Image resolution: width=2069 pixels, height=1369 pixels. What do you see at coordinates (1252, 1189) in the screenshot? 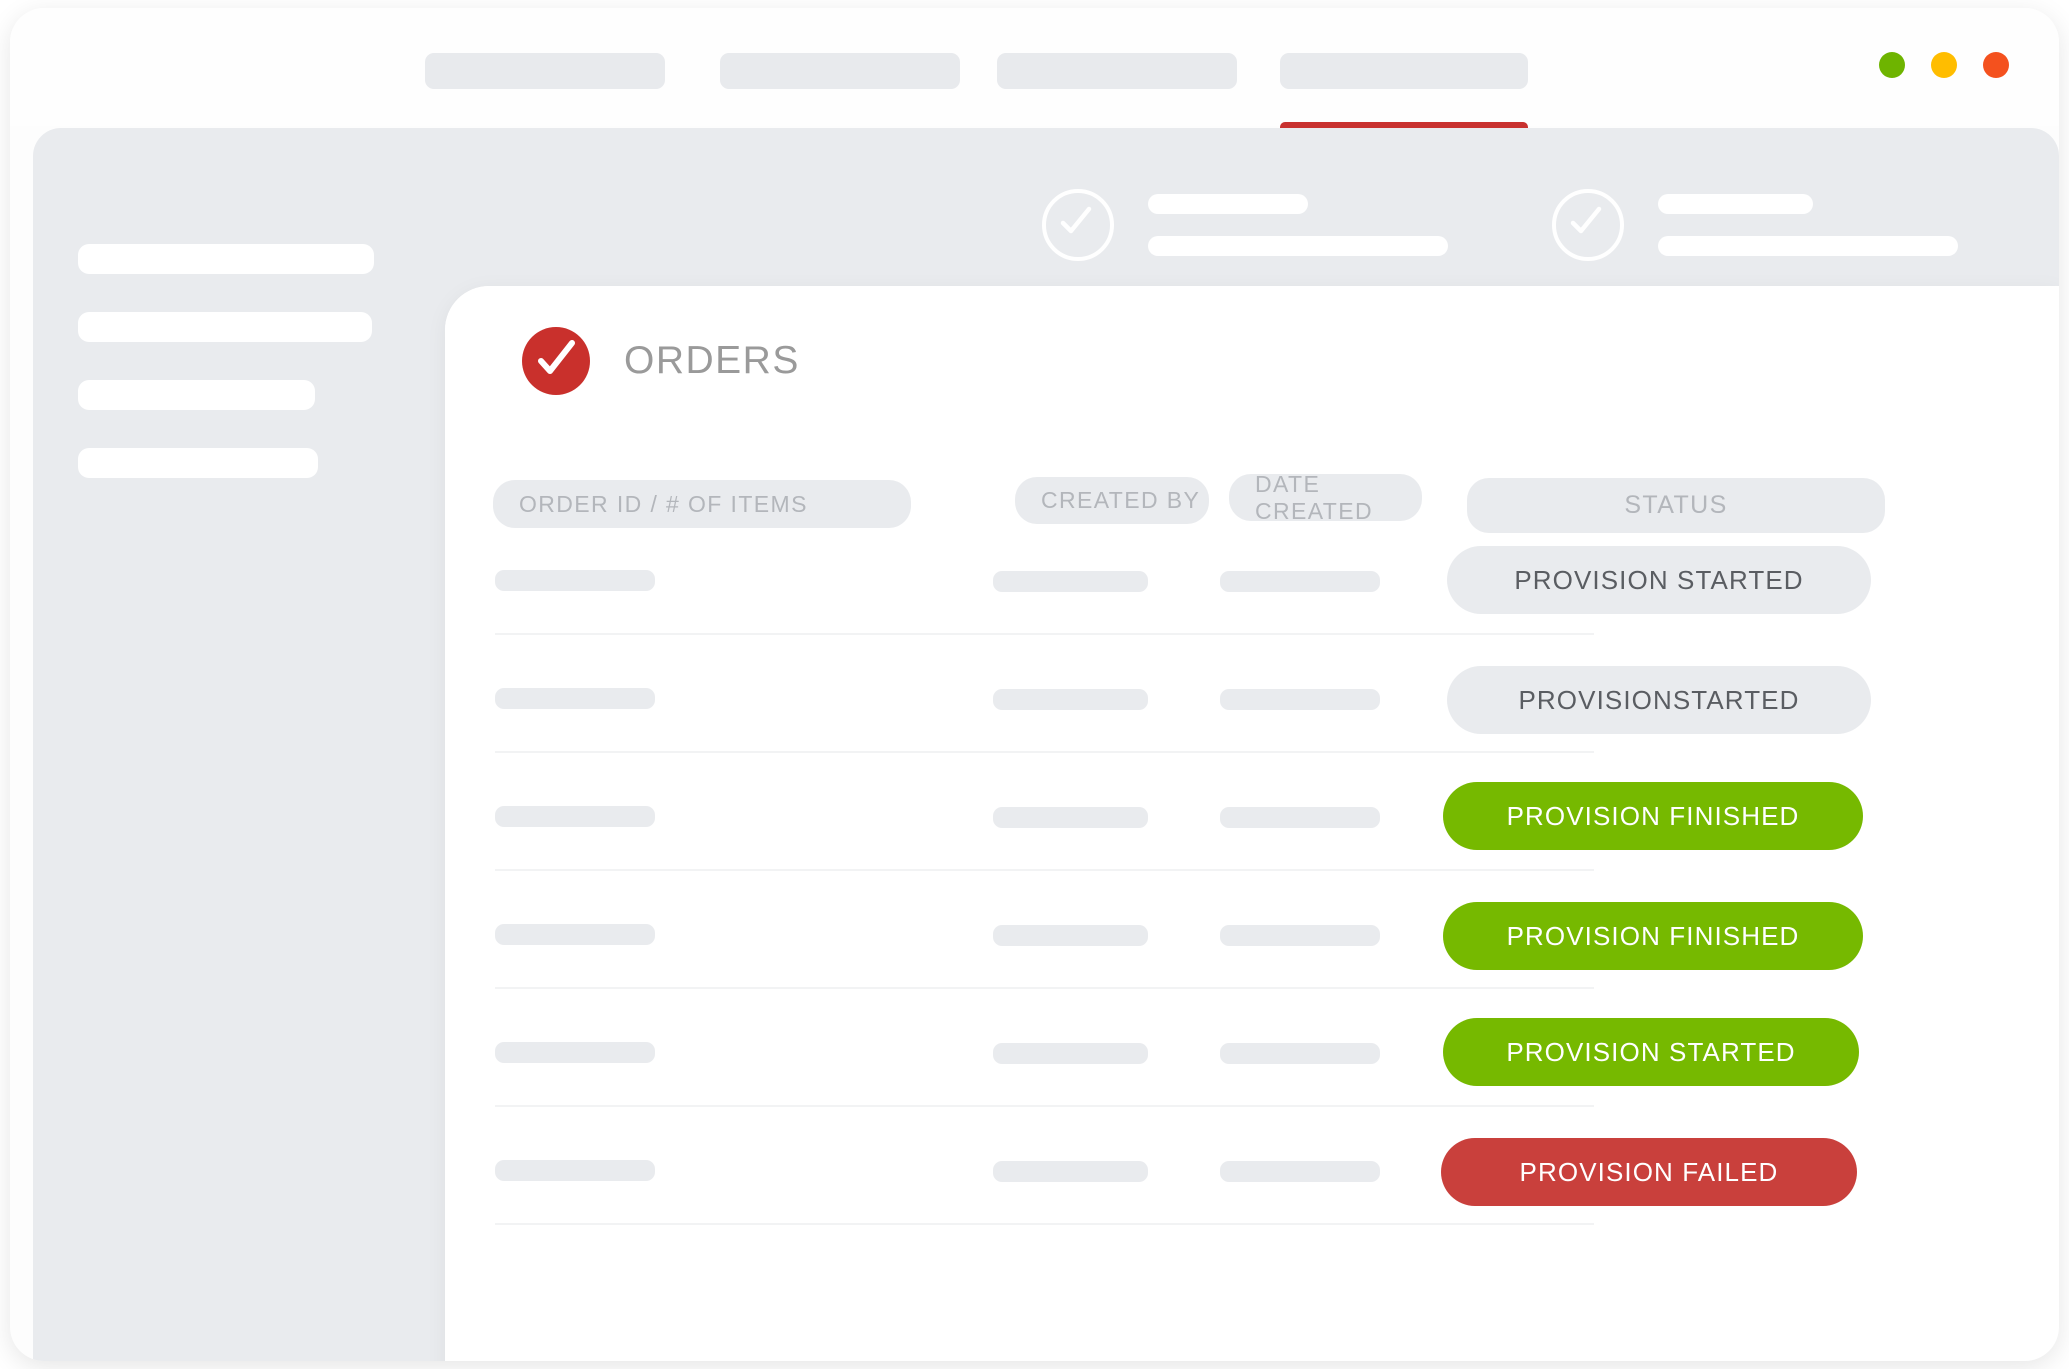
I see `table-row: PROVISION FAILED` at bounding box center [1252, 1189].